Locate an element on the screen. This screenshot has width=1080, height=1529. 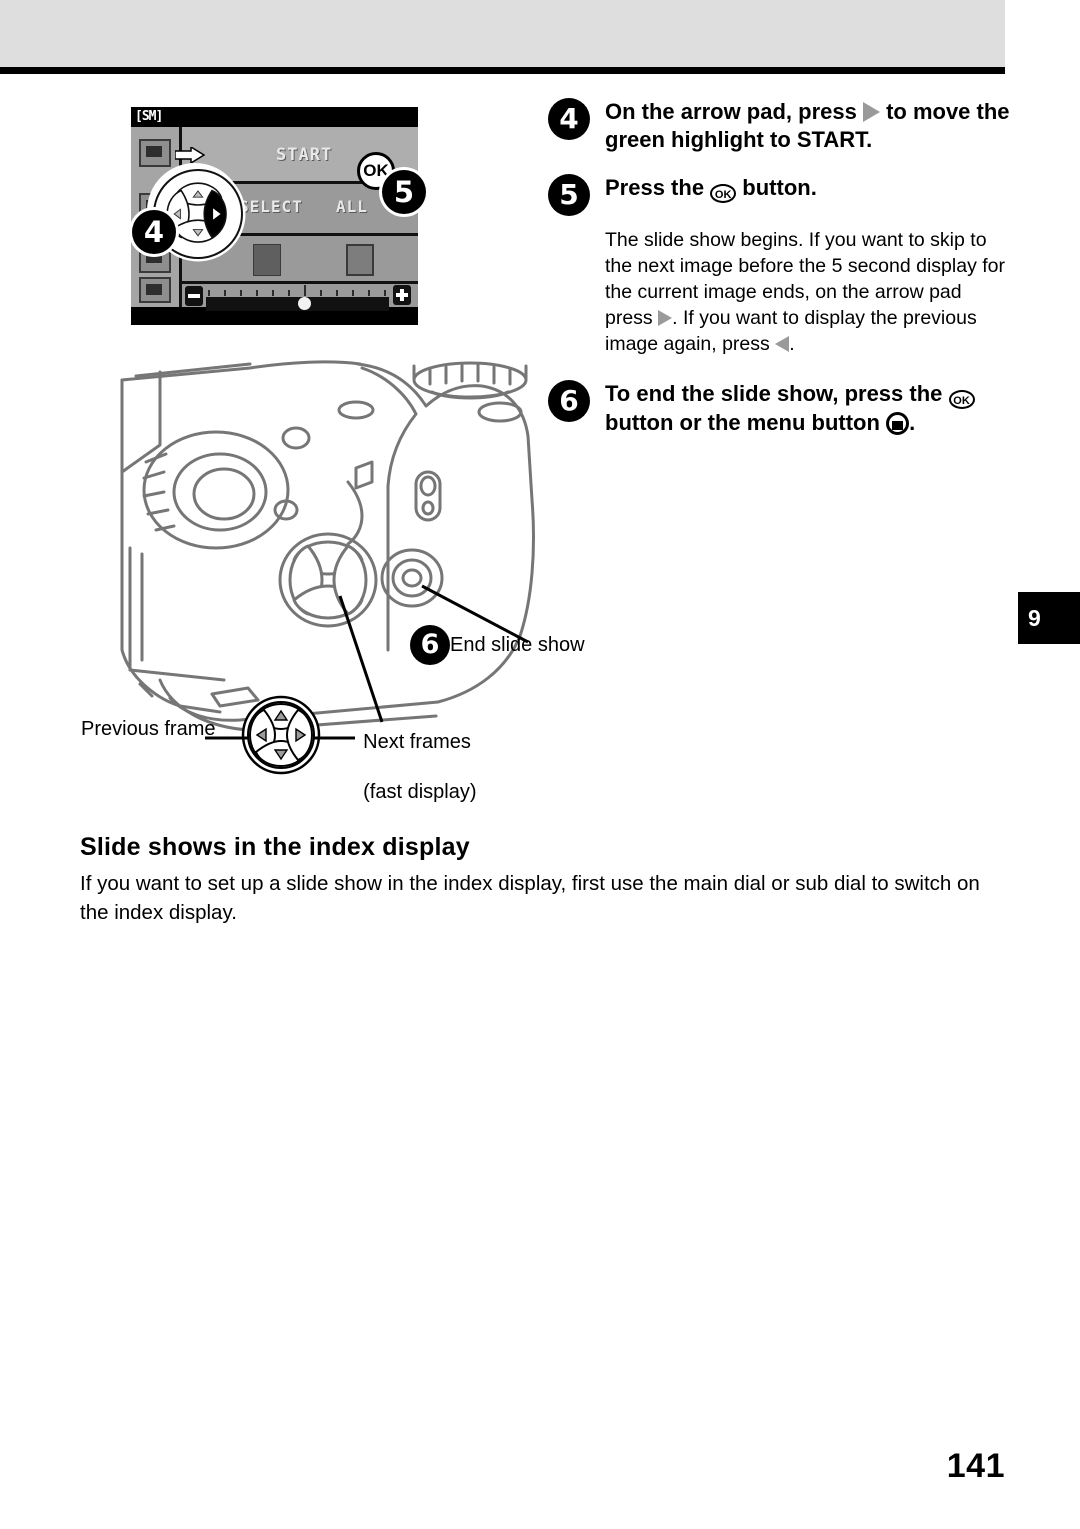
callout-badge-6-label: 6 is located at coordinates (430, 644).